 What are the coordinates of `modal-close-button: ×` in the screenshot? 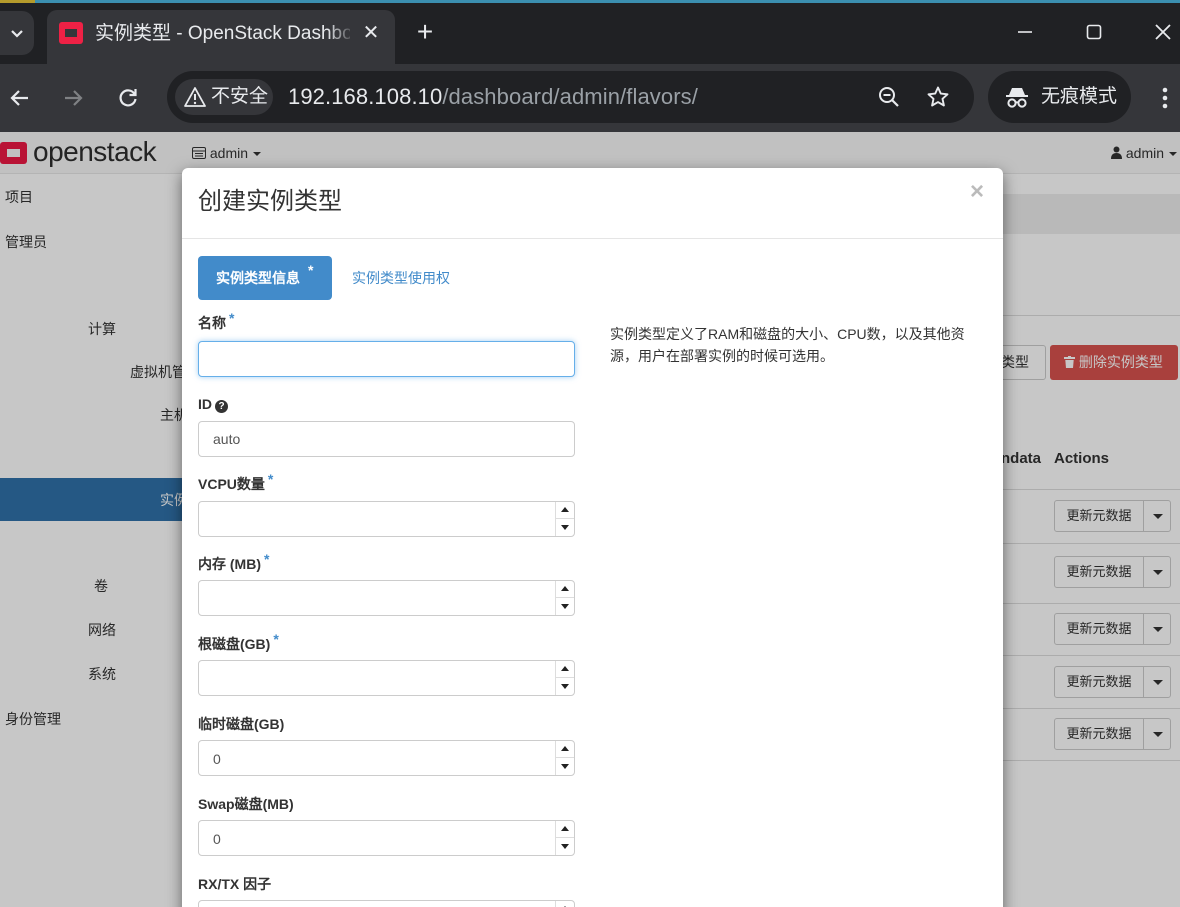 It's located at (977, 192).